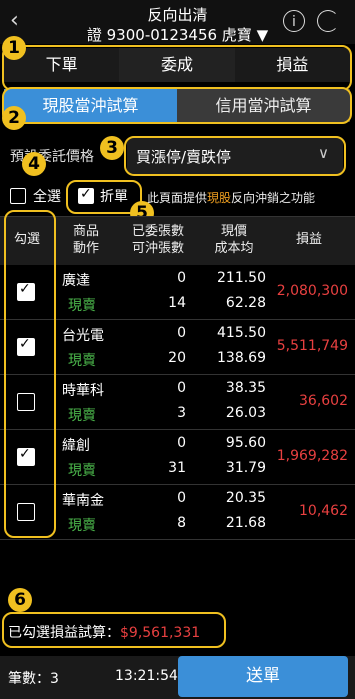  Describe the element at coordinates (76, 446) in the screenshot. I see `product-name: 緯創` at that location.